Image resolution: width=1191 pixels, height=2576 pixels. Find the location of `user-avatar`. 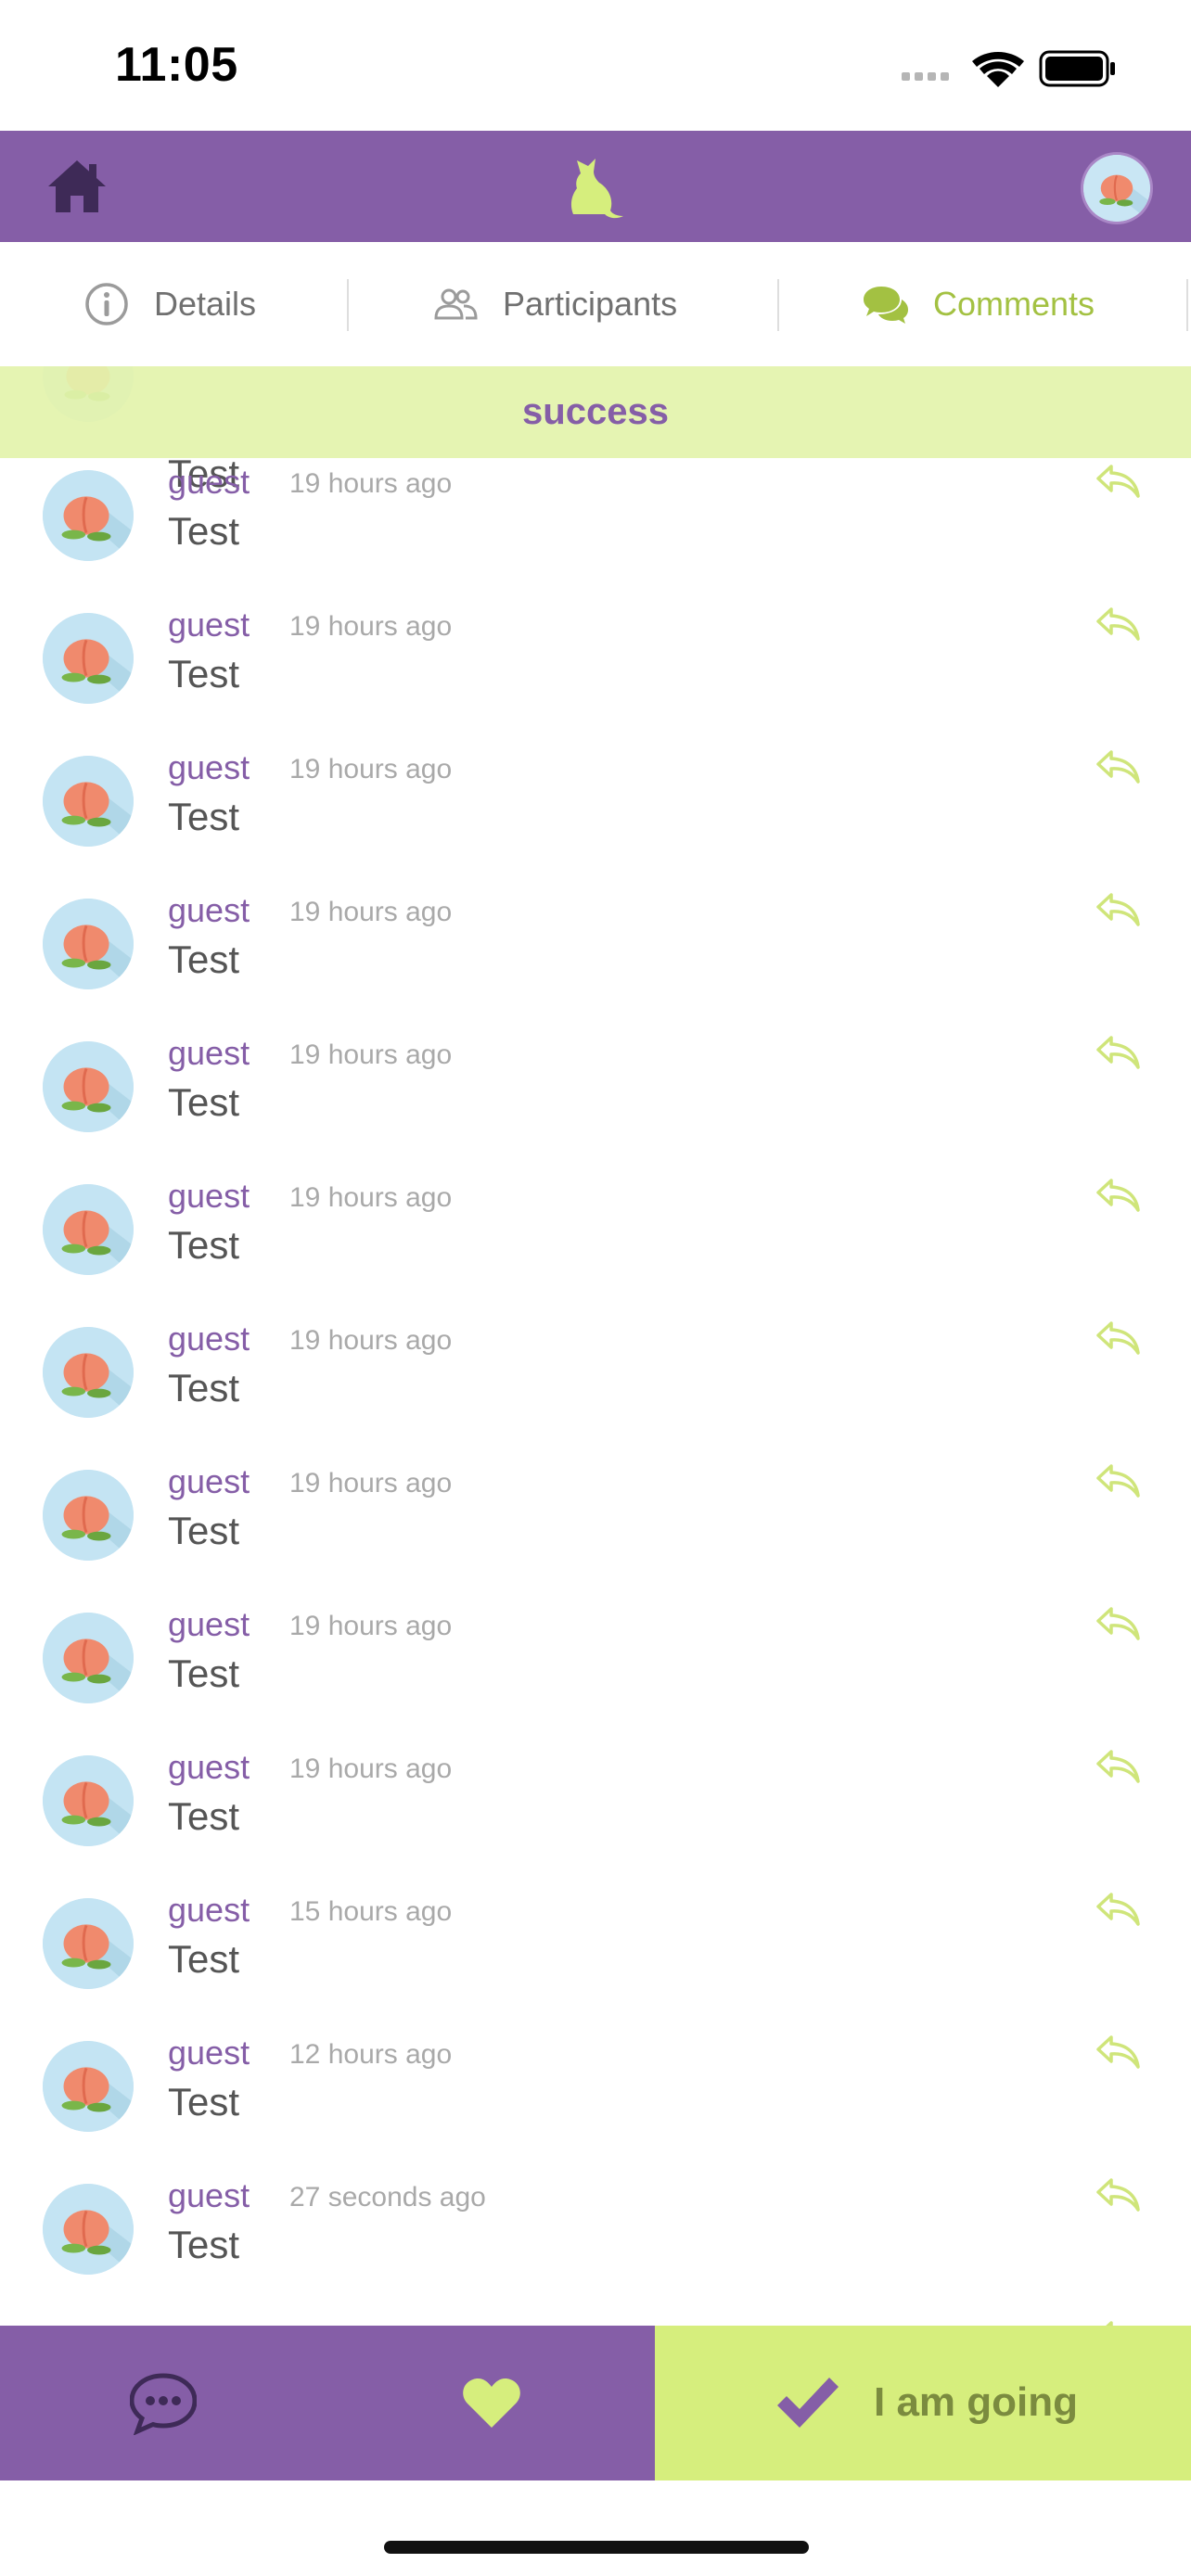

user-avatar is located at coordinates (1116, 188).